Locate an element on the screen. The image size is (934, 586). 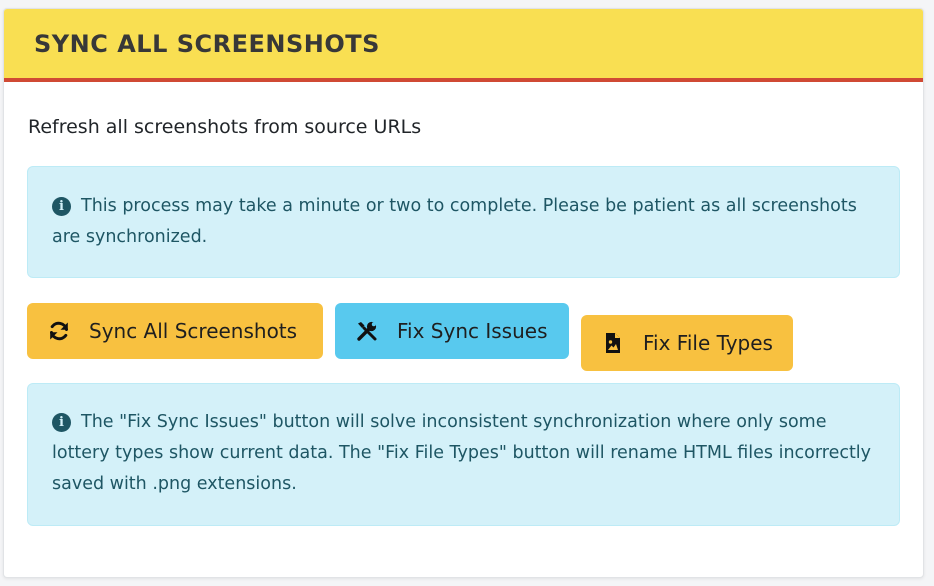
card-header: SYNC ALL SCREENSHOTS is located at coordinates (463, 45).